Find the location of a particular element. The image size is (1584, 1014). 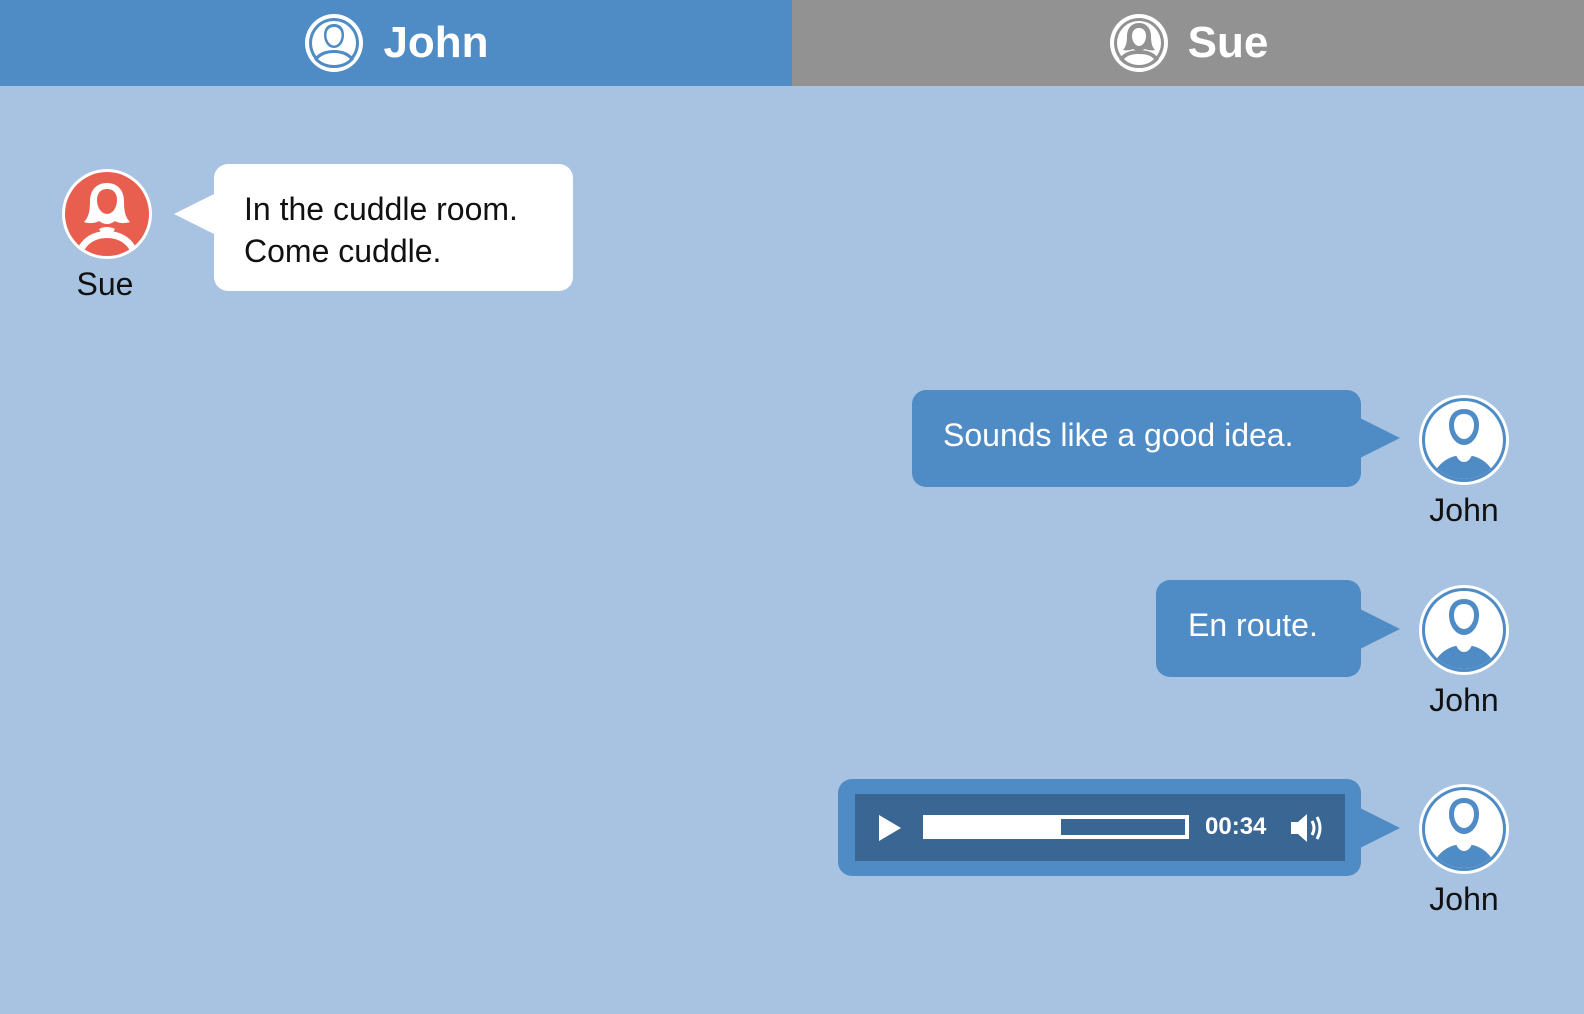

message-bubble: Sounds like a good idea. is located at coordinates (1136, 438).